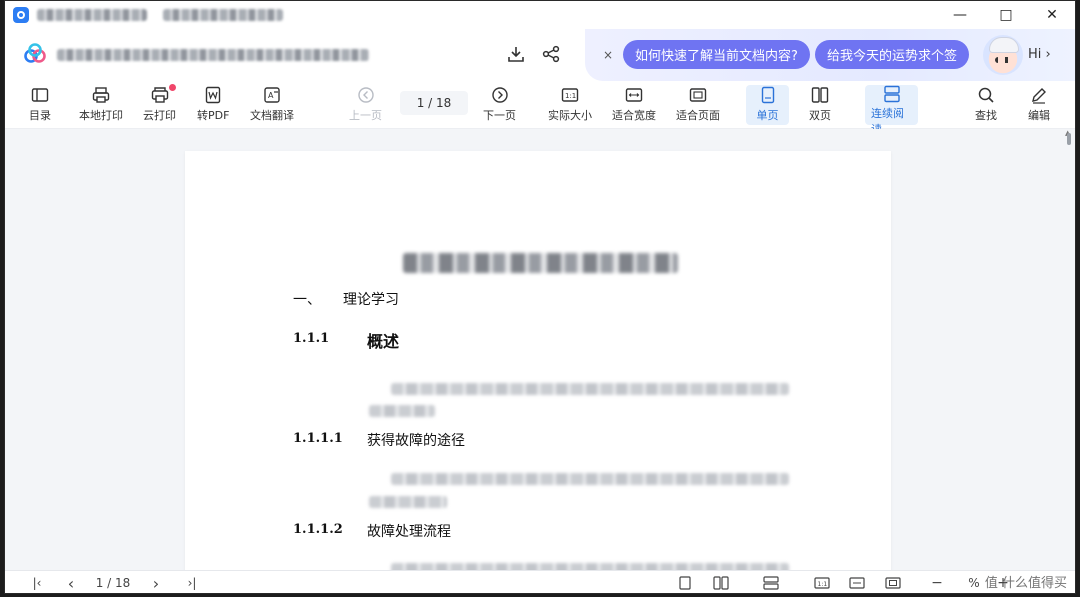 The image size is (1080, 597). I want to click on ai-assistant-bar: × 如何快速了解当前文档内容? 给我今天的运势求个签 Hi ›, so click(830, 55).